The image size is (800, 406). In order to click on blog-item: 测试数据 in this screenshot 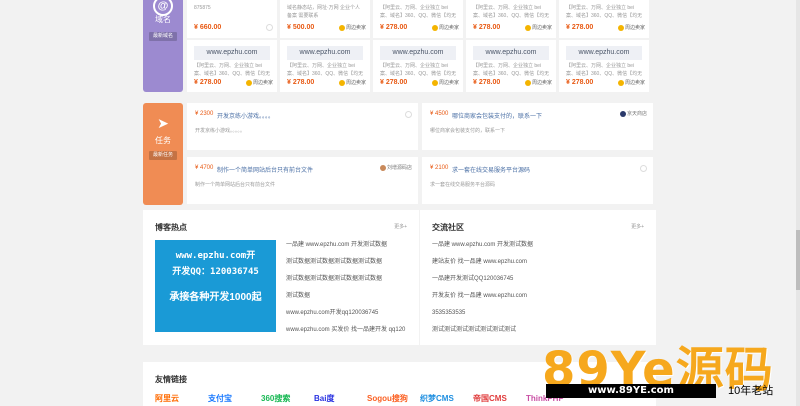, I will do `click(350, 296)`.